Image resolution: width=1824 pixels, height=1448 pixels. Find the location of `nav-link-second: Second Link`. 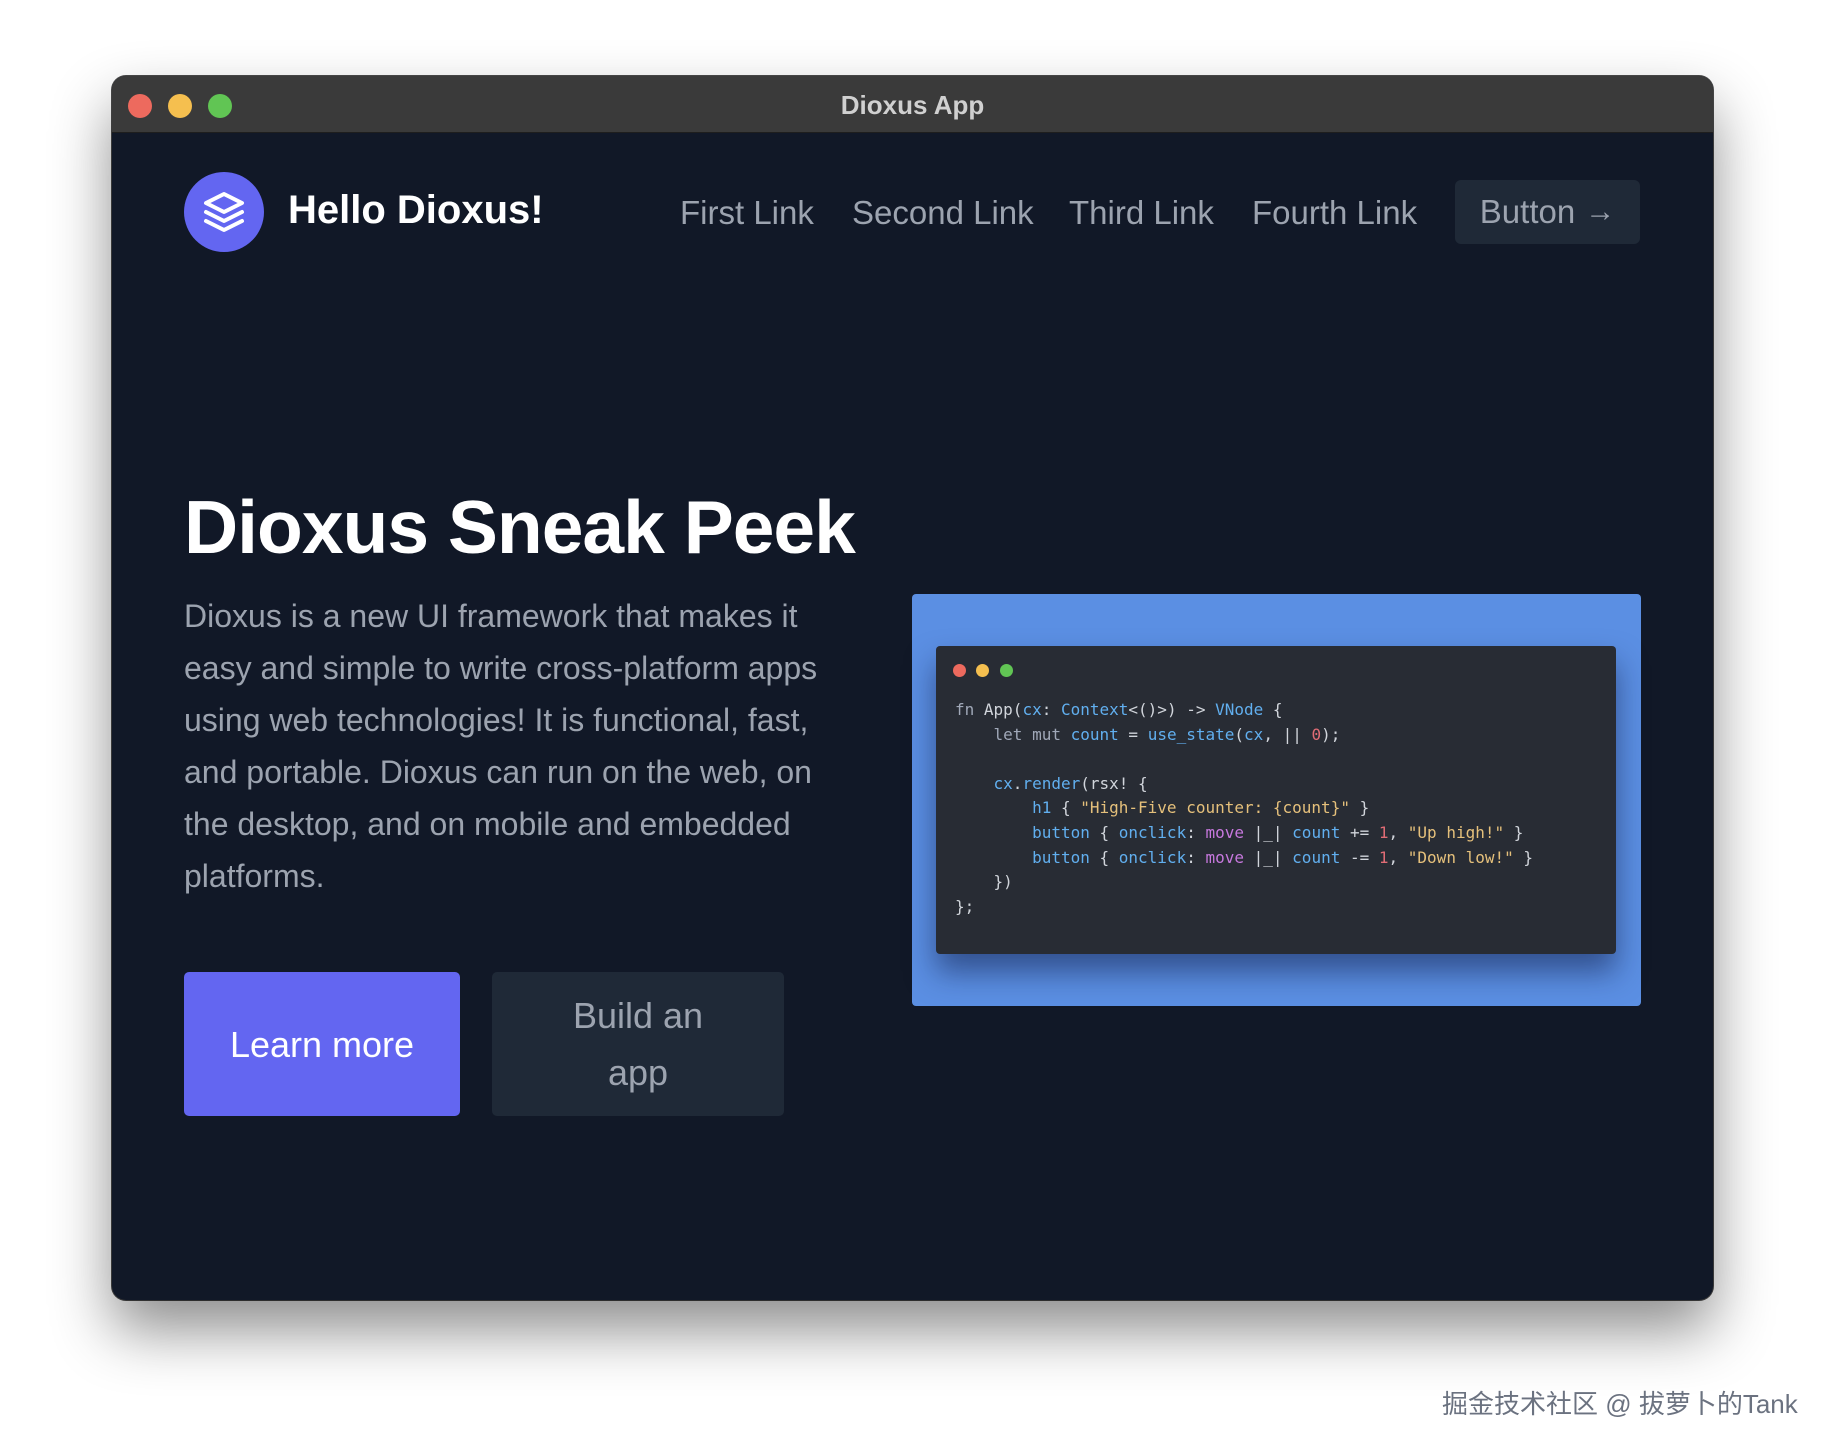

nav-link-second: Second Link is located at coordinates (943, 213).